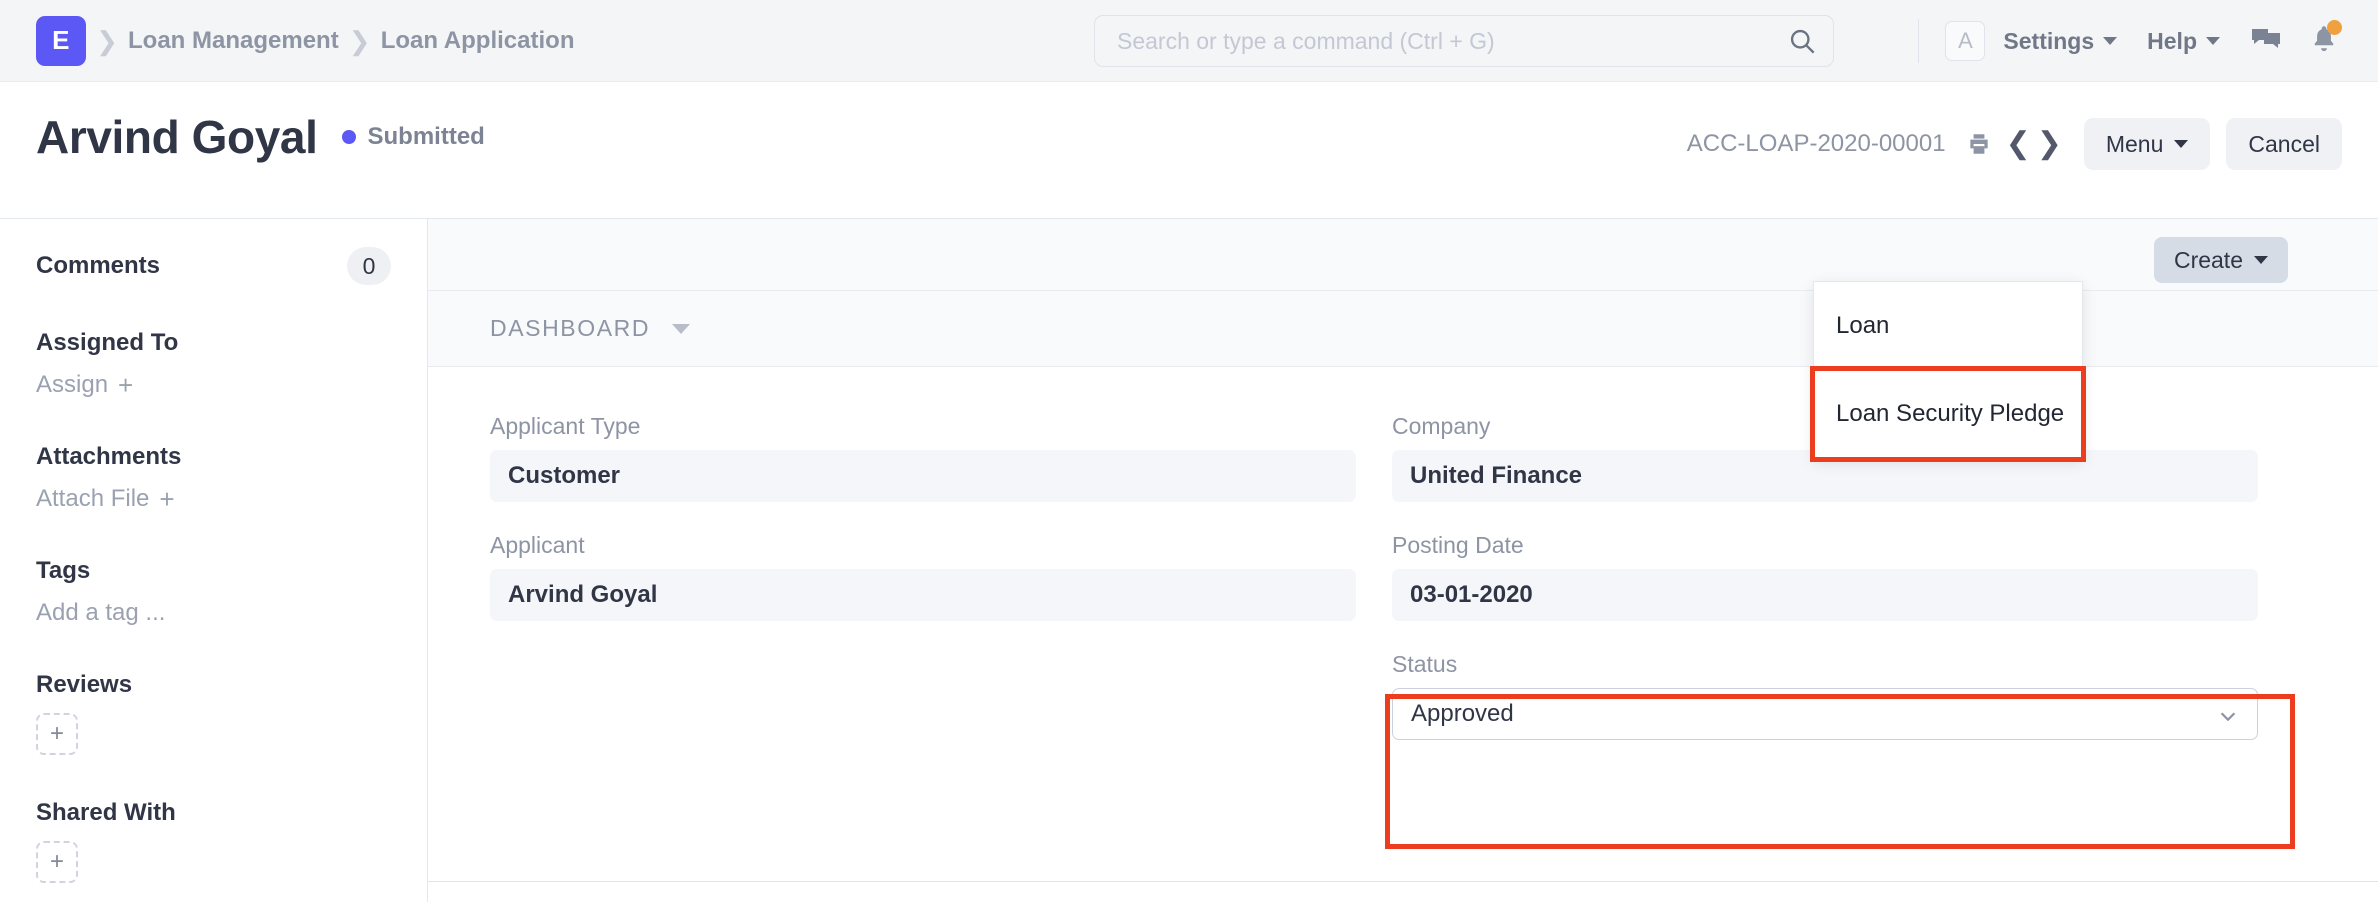 The height and width of the screenshot is (902, 2378). I want to click on menu-button: Menu, so click(2147, 144).